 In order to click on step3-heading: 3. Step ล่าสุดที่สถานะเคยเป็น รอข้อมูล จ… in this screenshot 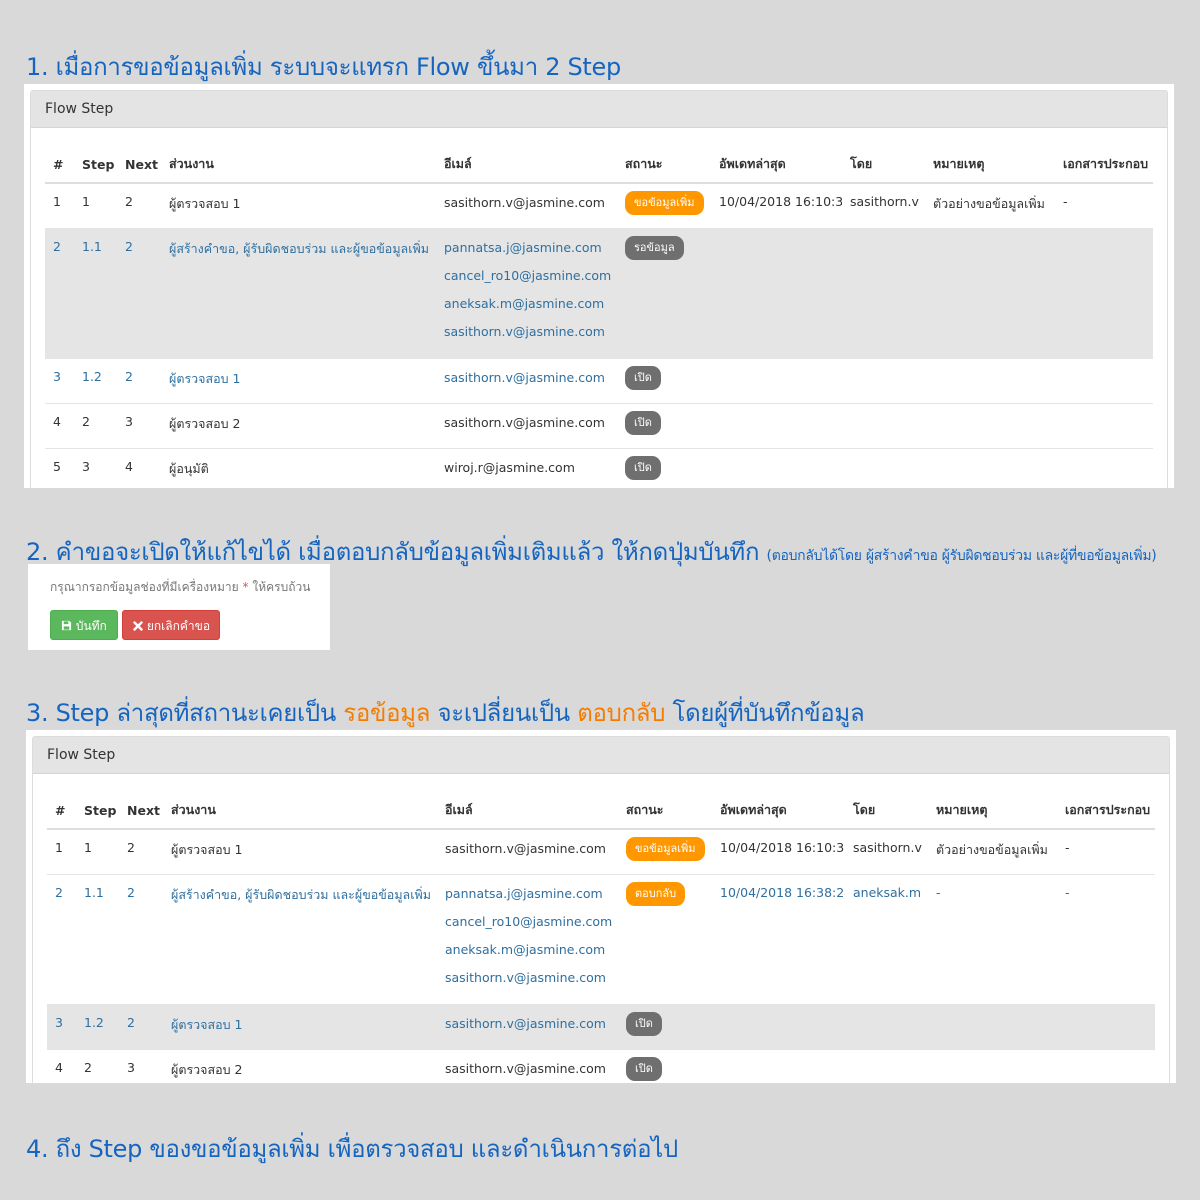, I will do `click(445, 712)`.